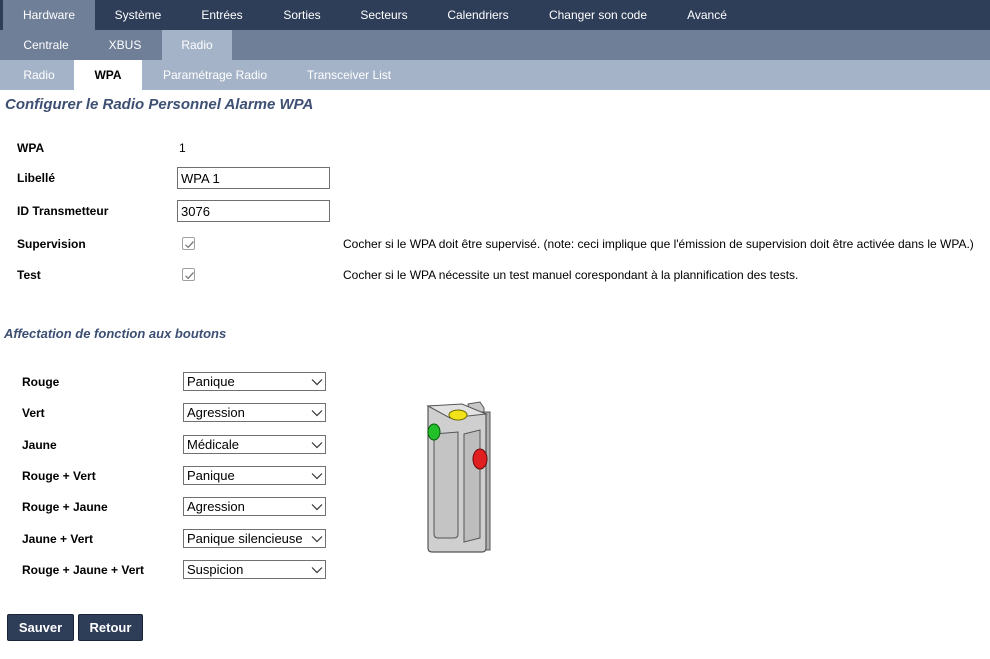  Describe the element at coordinates (65, 507) in the screenshot. I see `assign-label-rouge-jaune: Rouge + Jaune` at that location.